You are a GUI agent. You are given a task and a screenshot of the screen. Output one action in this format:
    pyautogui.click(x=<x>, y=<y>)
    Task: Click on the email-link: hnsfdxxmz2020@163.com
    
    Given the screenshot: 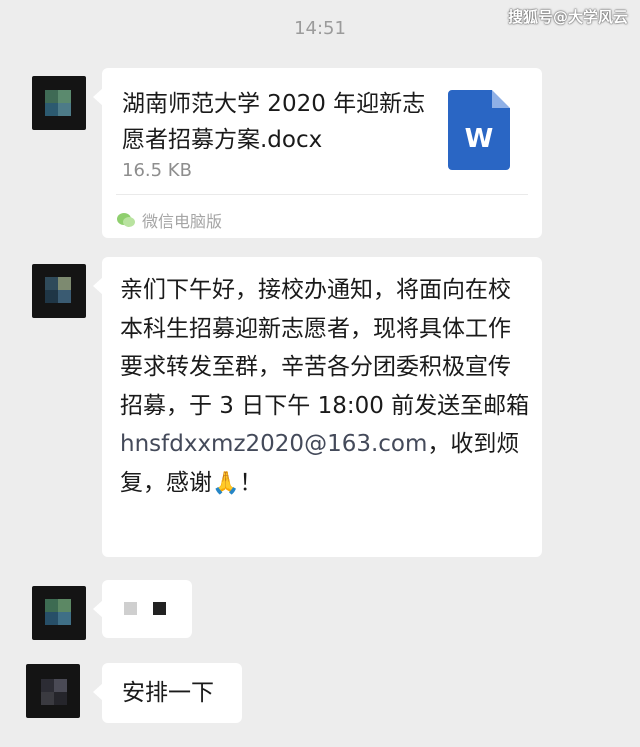 What is the action you would take?
    pyautogui.click(x=273, y=444)
    